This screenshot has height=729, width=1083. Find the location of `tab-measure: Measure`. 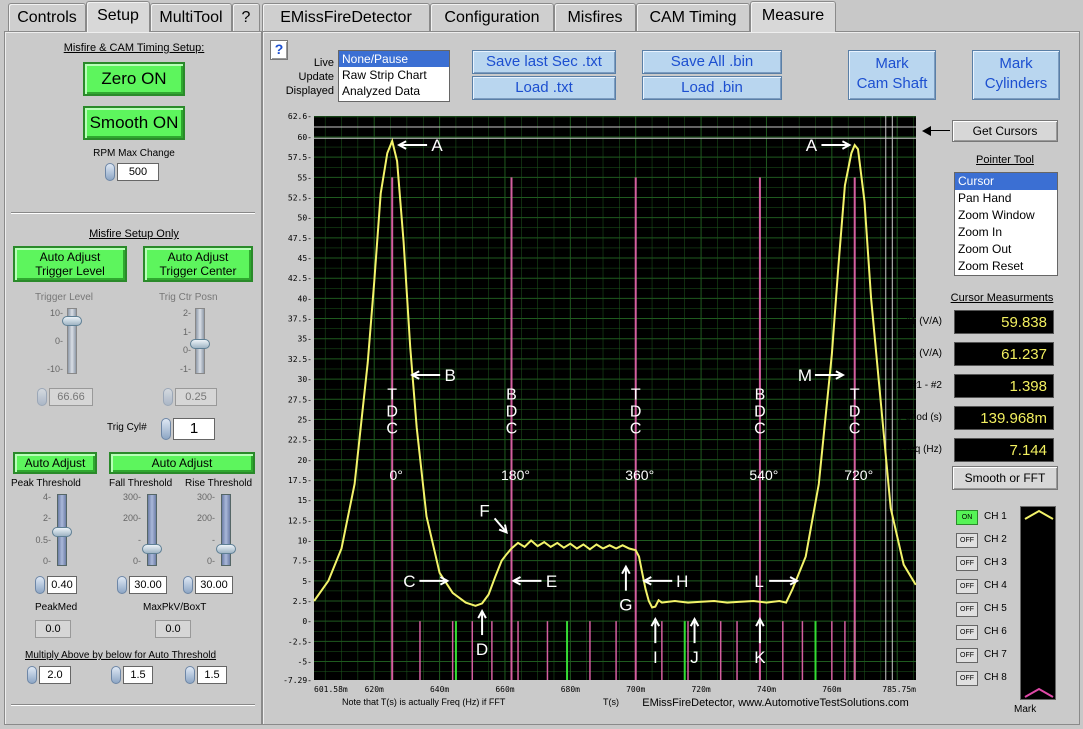

tab-measure: Measure is located at coordinates (793, 16).